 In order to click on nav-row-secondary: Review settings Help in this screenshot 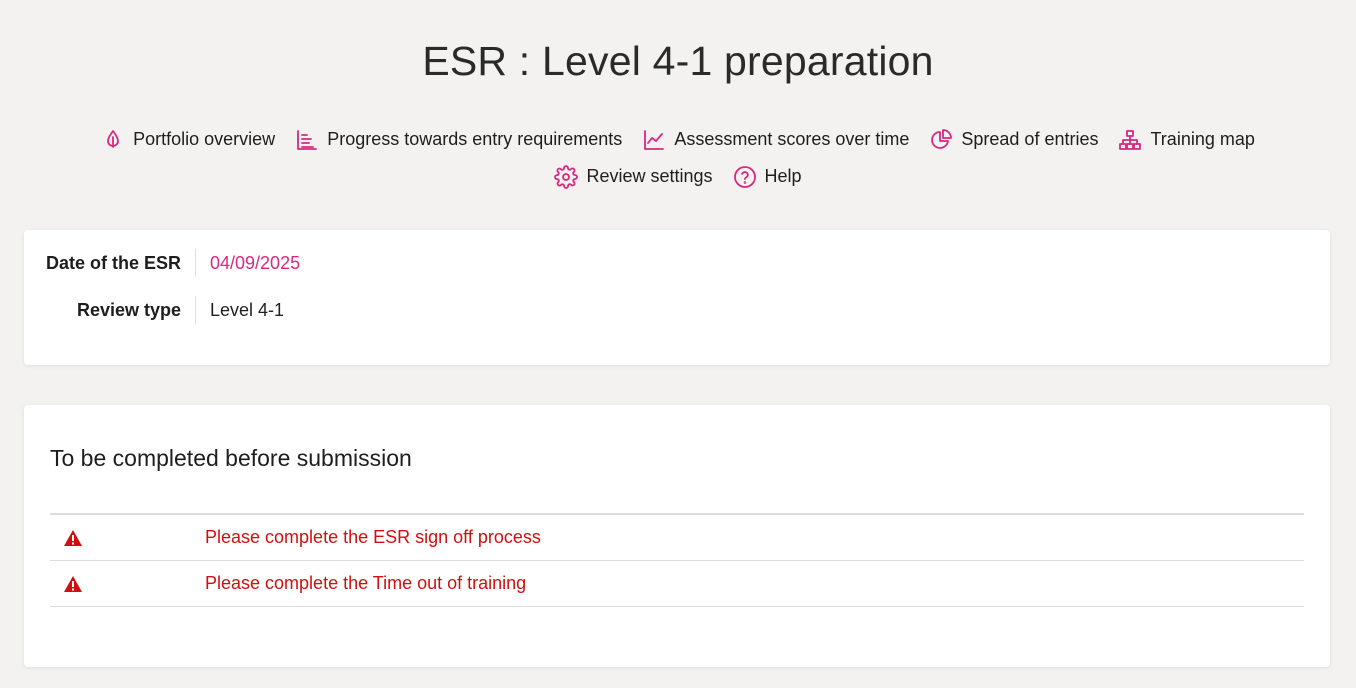, I will do `click(678, 176)`.